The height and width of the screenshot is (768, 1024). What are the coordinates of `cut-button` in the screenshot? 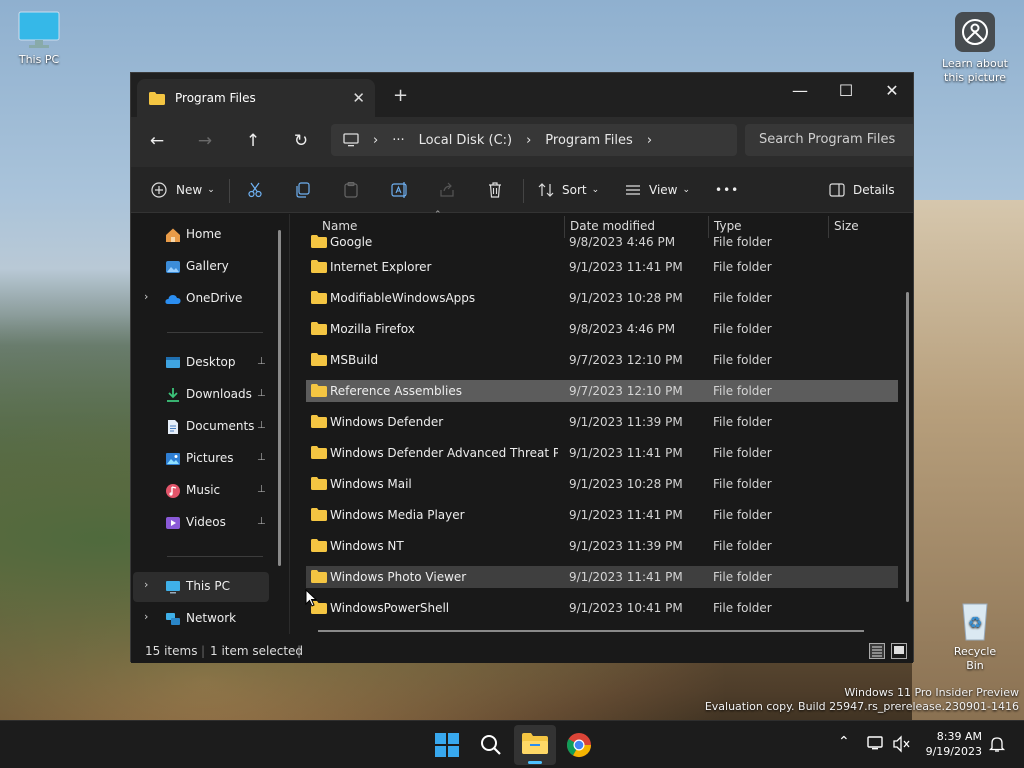 It's located at (255, 190).